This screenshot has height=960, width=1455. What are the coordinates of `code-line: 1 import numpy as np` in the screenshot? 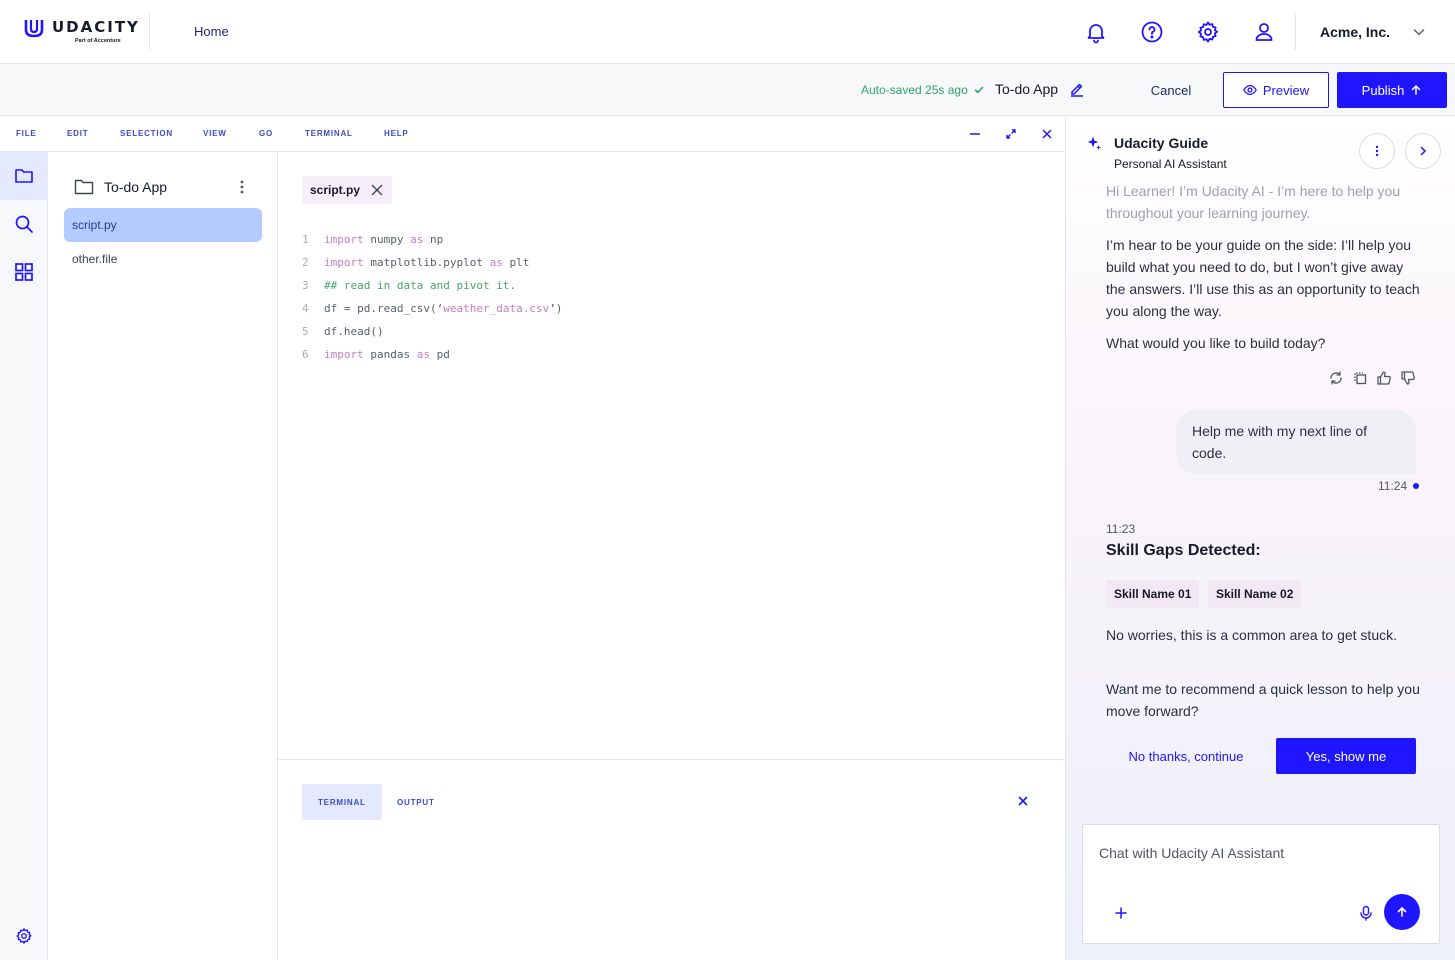 It's located at (432, 239).